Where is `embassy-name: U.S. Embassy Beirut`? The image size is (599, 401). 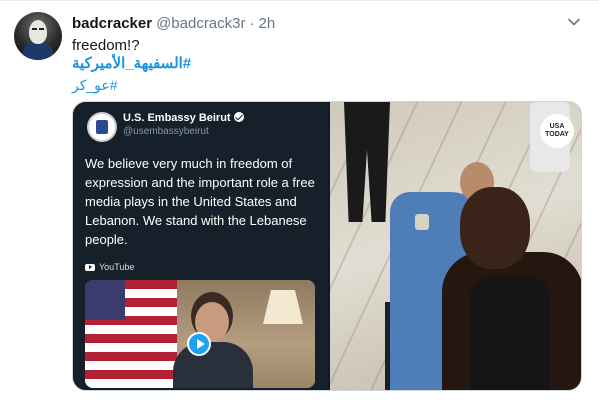
embassy-name: U.S. Embassy Beirut is located at coordinates (183, 118).